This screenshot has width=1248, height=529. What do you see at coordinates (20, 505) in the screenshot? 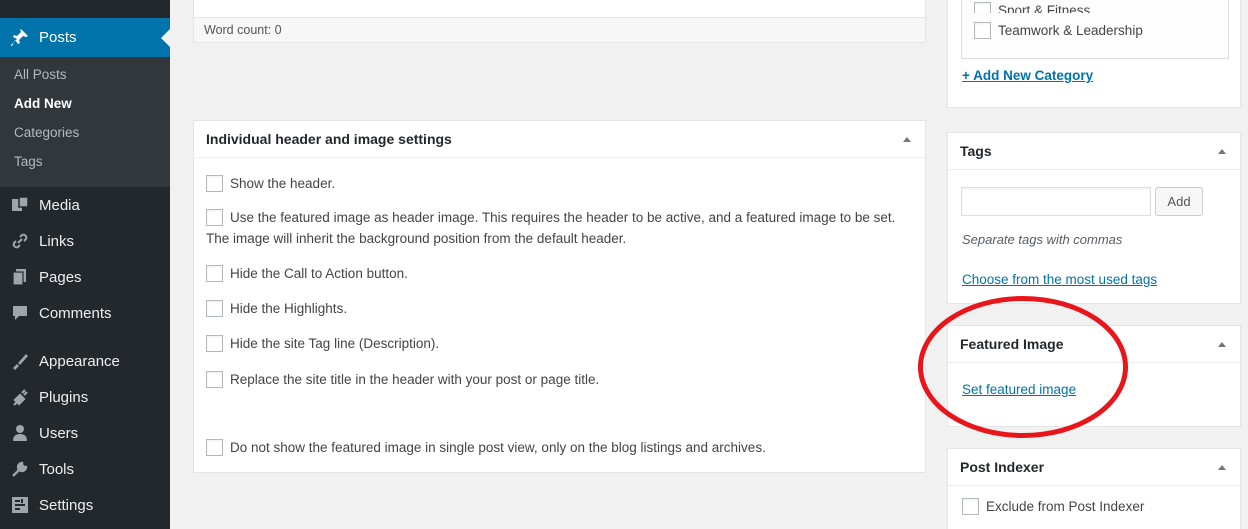
I see `settings-icon` at bounding box center [20, 505].